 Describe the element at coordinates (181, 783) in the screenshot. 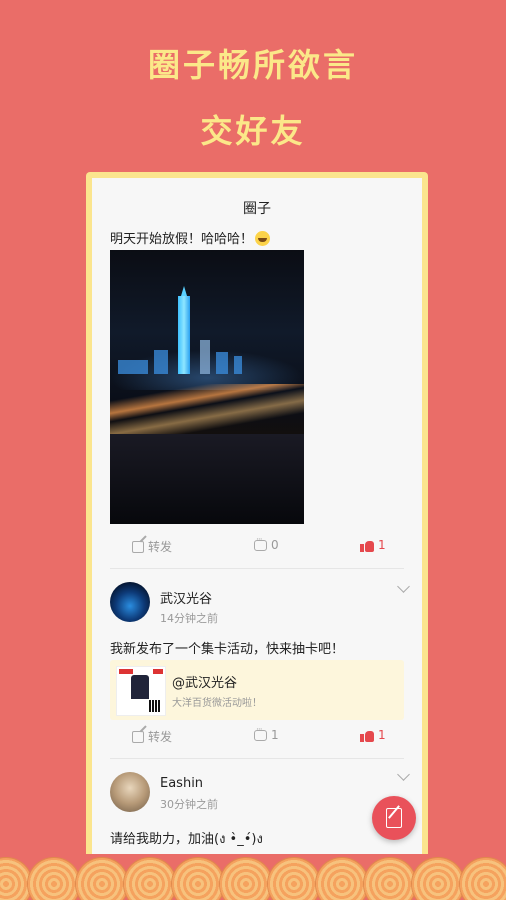

I see `username: Eashin` at that location.